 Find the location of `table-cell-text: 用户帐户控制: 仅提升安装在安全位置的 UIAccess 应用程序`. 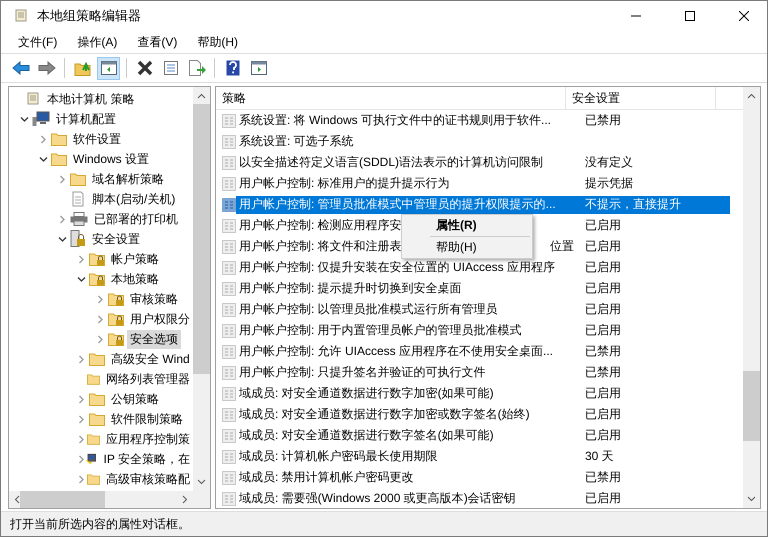

table-cell-text: 用户帐户控制: 仅提升安装在安全位置的 UIAccess 应用程序 is located at coordinates (397, 267).